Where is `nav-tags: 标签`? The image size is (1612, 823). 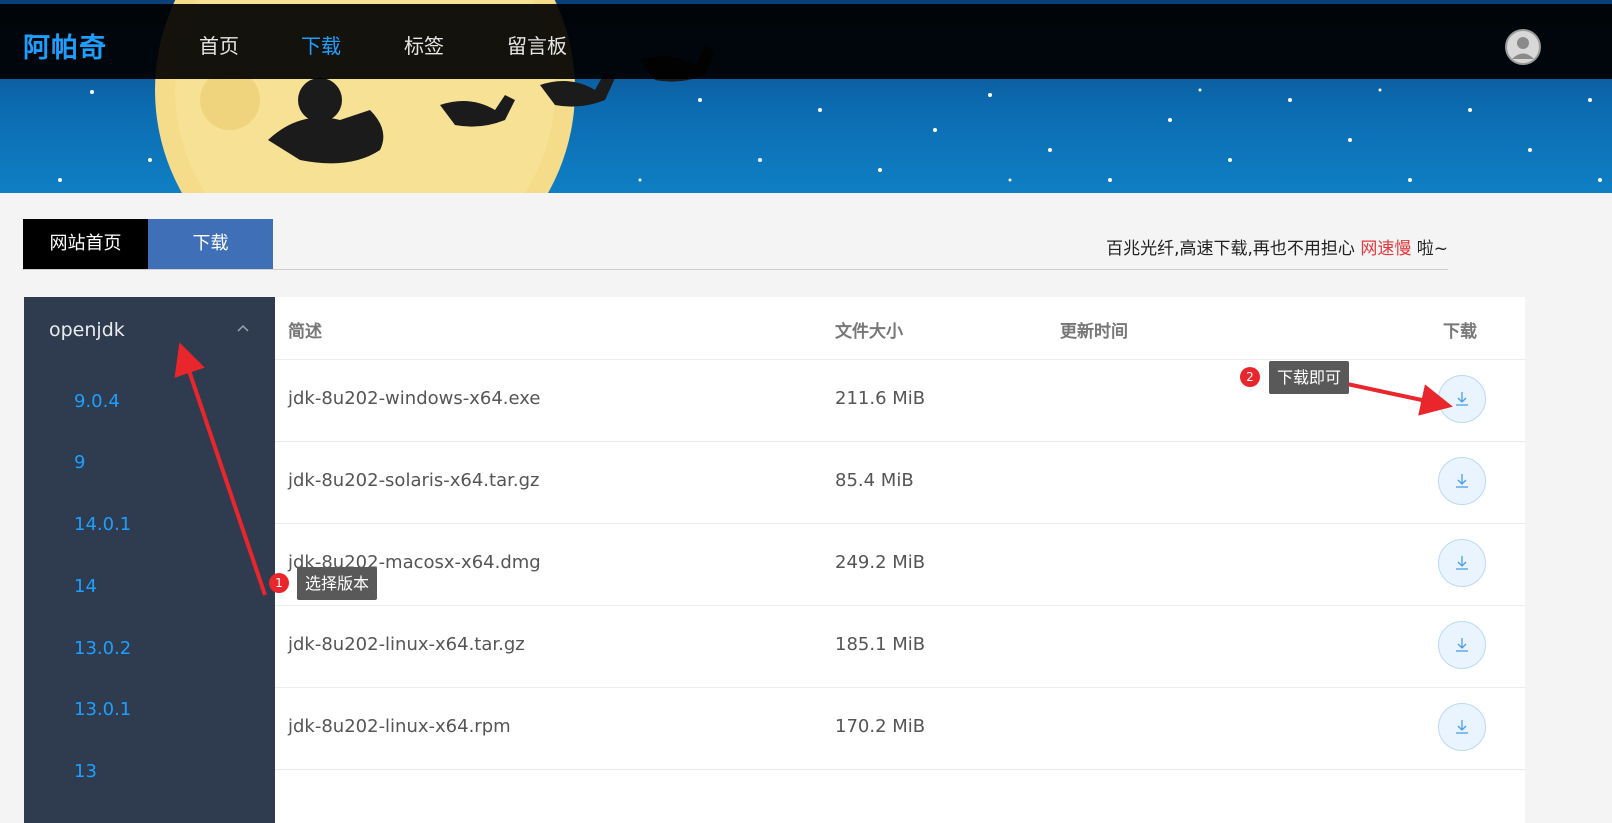
nav-tags: 标签 is located at coordinates (424, 44).